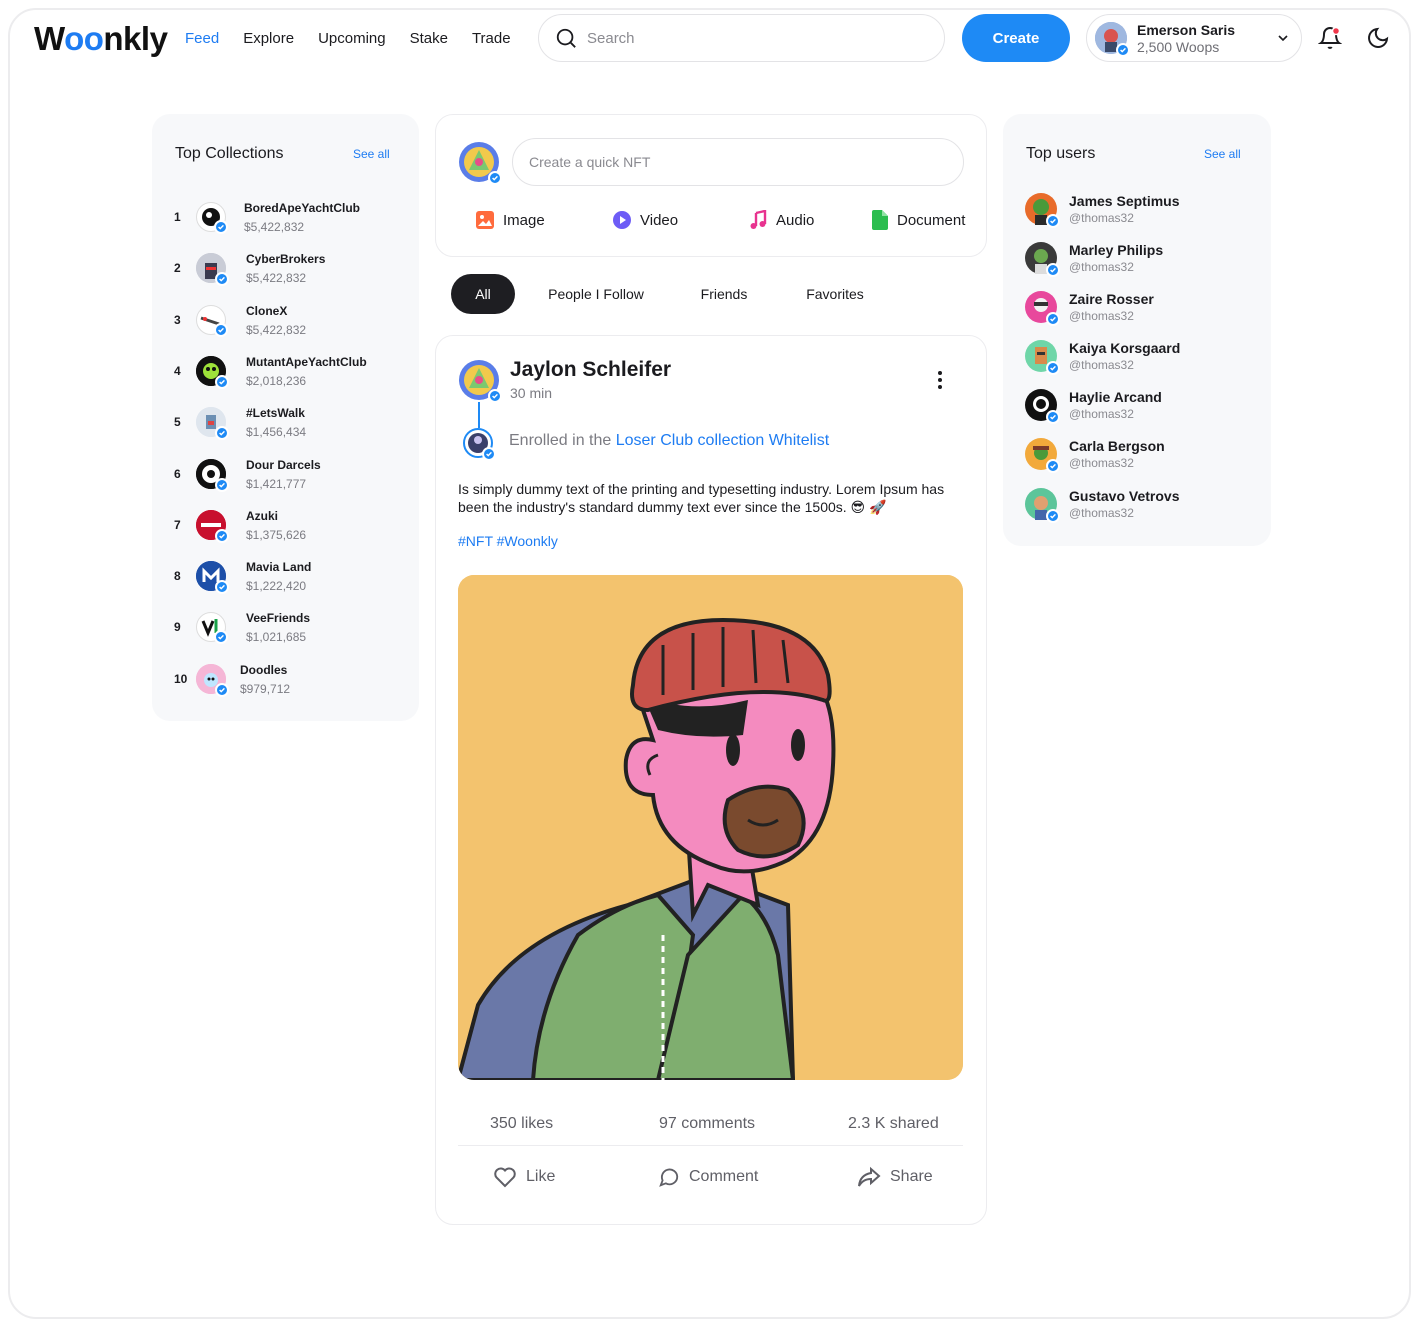 The image size is (1419, 1327). What do you see at coordinates (240, 422) in the screenshot?
I see `collection-row: 5 #LetsWalk $1,456,434` at bounding box center [240, 422].